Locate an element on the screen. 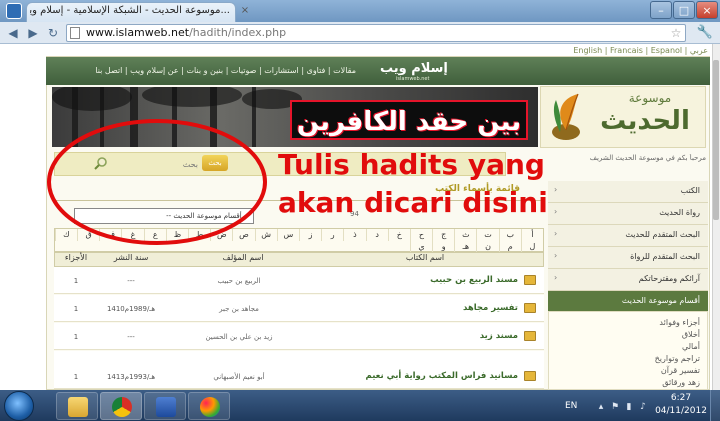 The height and width of the screenshot is (421, 720). alphabet-letter: خ is located at coordinates (398, 235).